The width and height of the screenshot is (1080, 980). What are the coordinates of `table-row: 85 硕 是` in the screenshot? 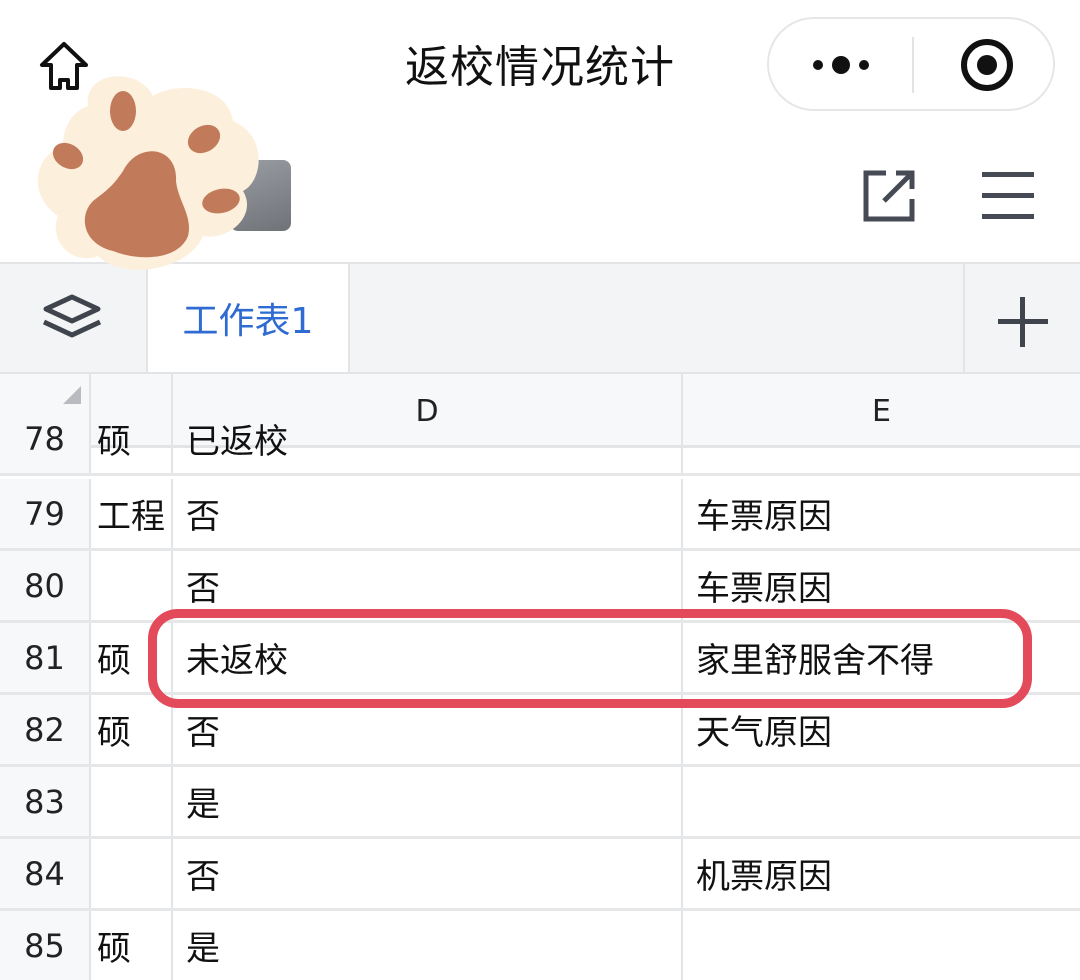 It's located at (540, 945).